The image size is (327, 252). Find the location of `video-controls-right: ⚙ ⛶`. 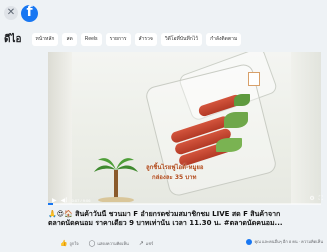

video-controls-right: ⚙ ⛶ is located at coordinates (316, 199).